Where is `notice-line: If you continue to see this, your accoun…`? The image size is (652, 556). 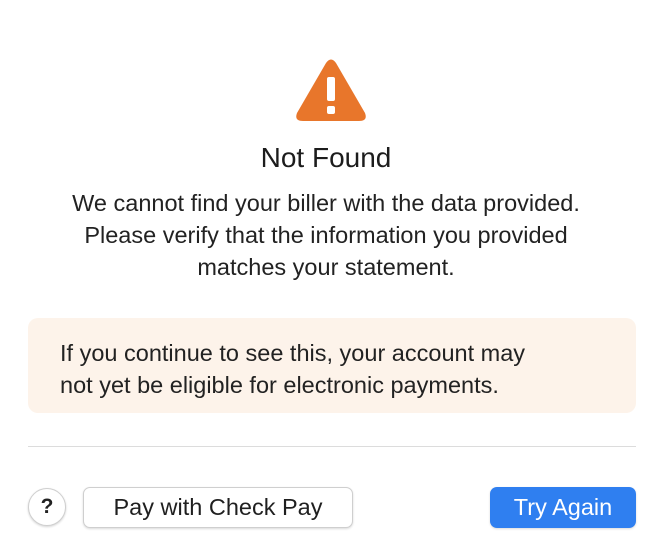 notice-line: If you continue to see this, your accoun… is located at coordinates (293, 353).